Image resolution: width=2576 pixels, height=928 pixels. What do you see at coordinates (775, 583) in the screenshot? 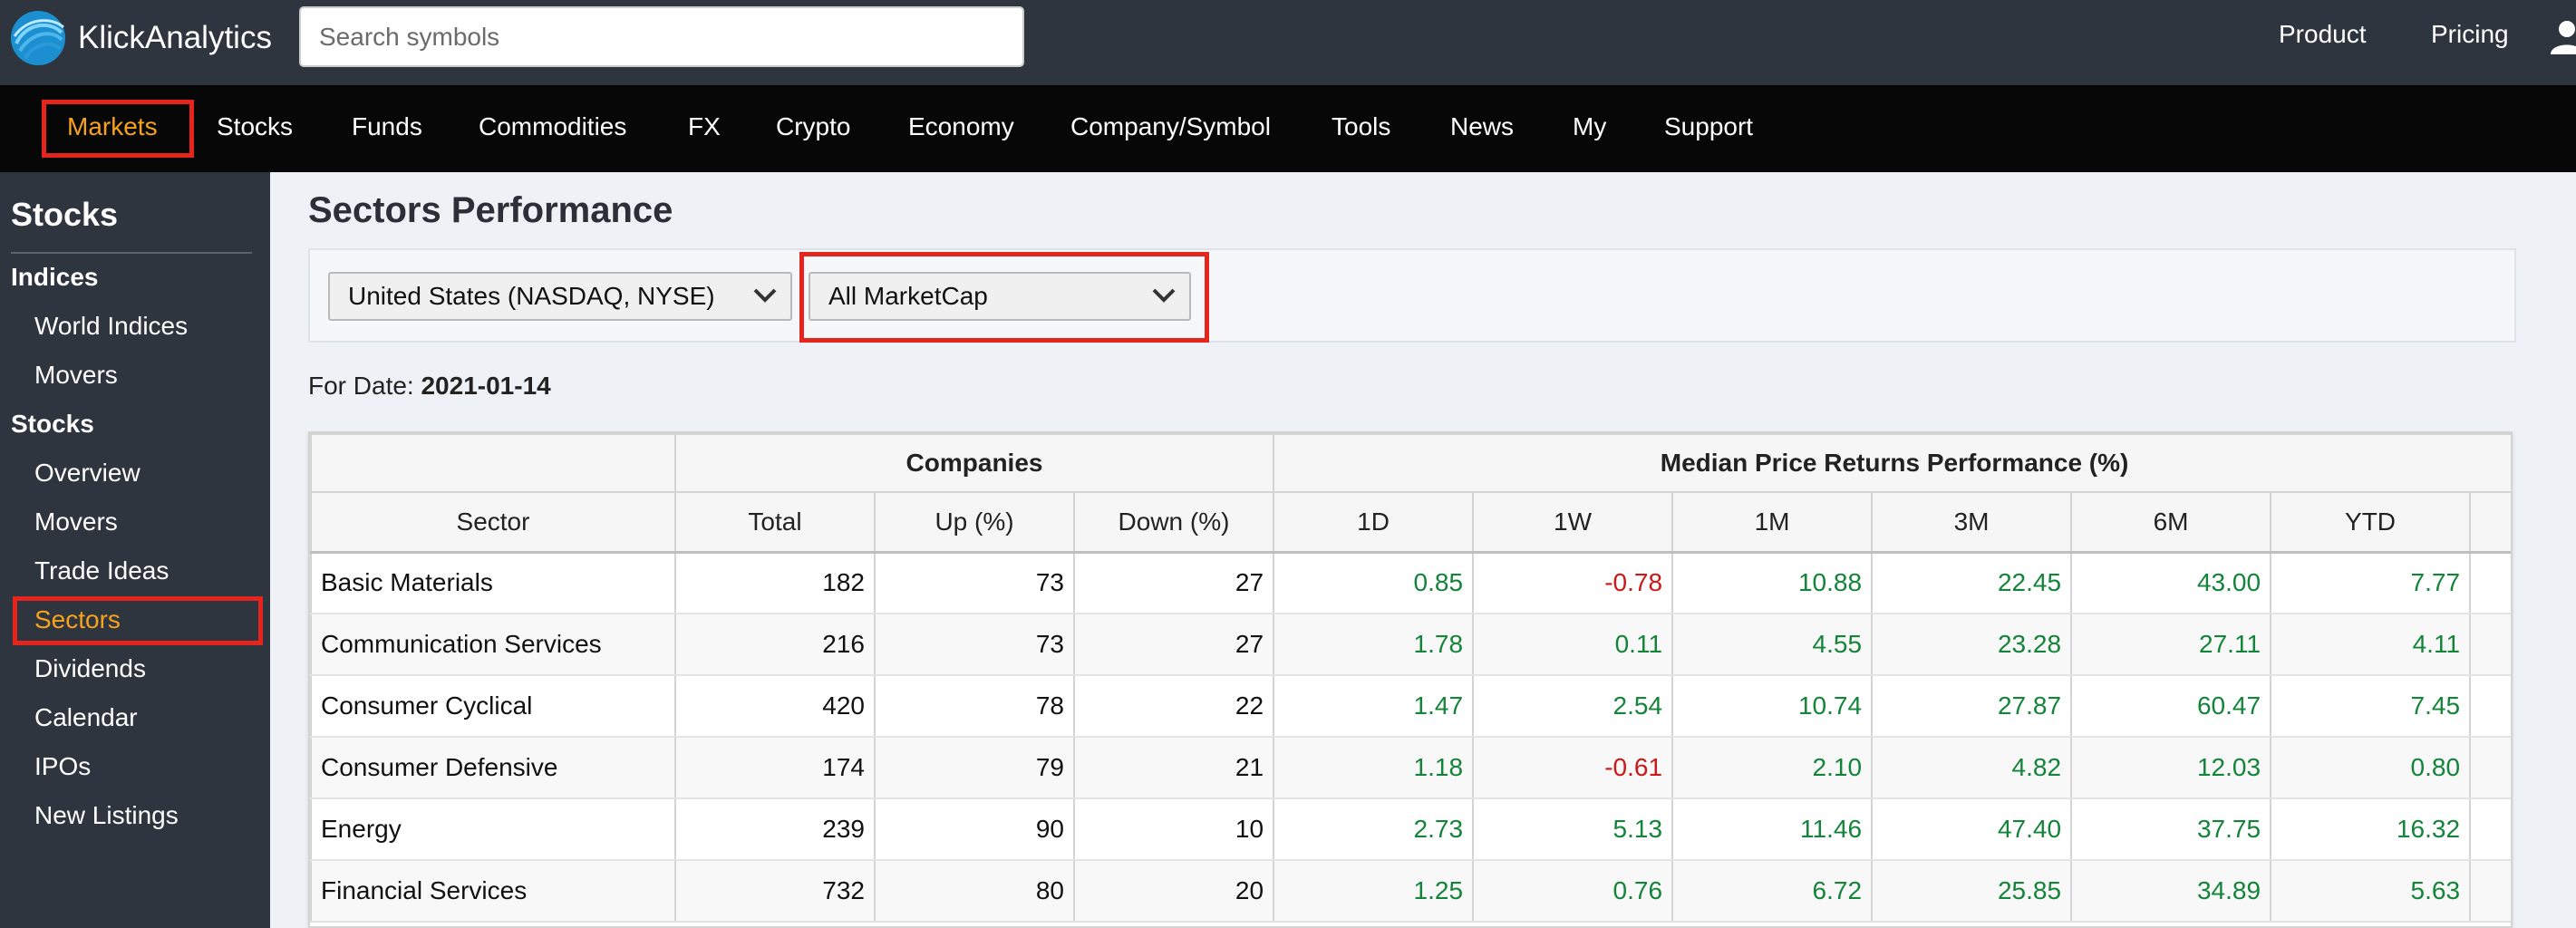
I see `cell-total: 182` at bounding box center [775, 583].